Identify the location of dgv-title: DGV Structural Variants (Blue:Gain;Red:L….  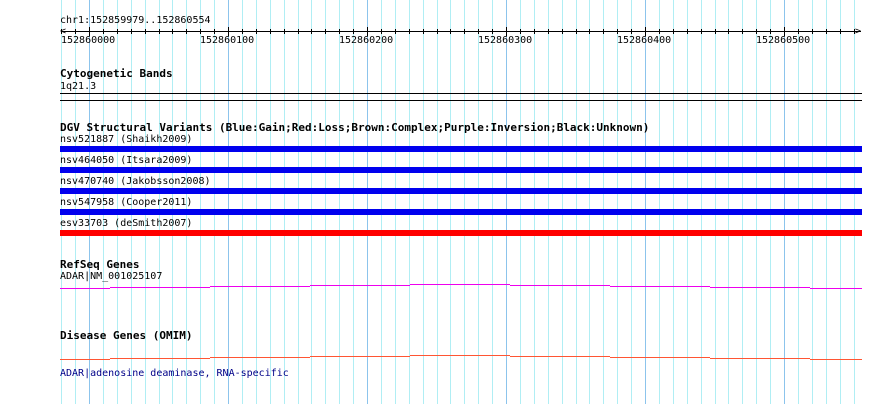
(355, 127).